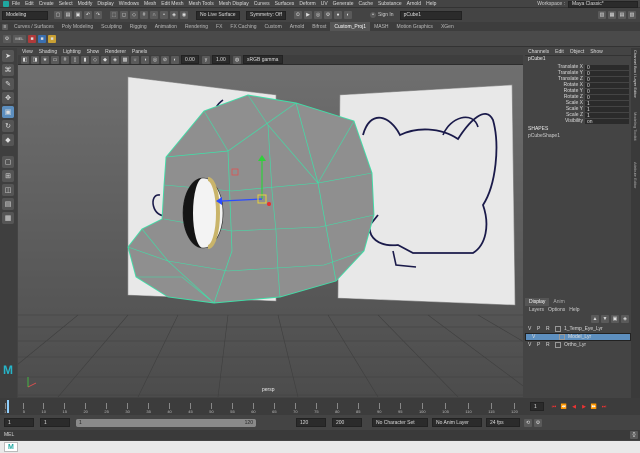 The image size is (640, 453). What do you see at coordinates (52, 38) in the screenshot?
I see `shelf-tool-icon: ■` at bounding box center [52, 38].